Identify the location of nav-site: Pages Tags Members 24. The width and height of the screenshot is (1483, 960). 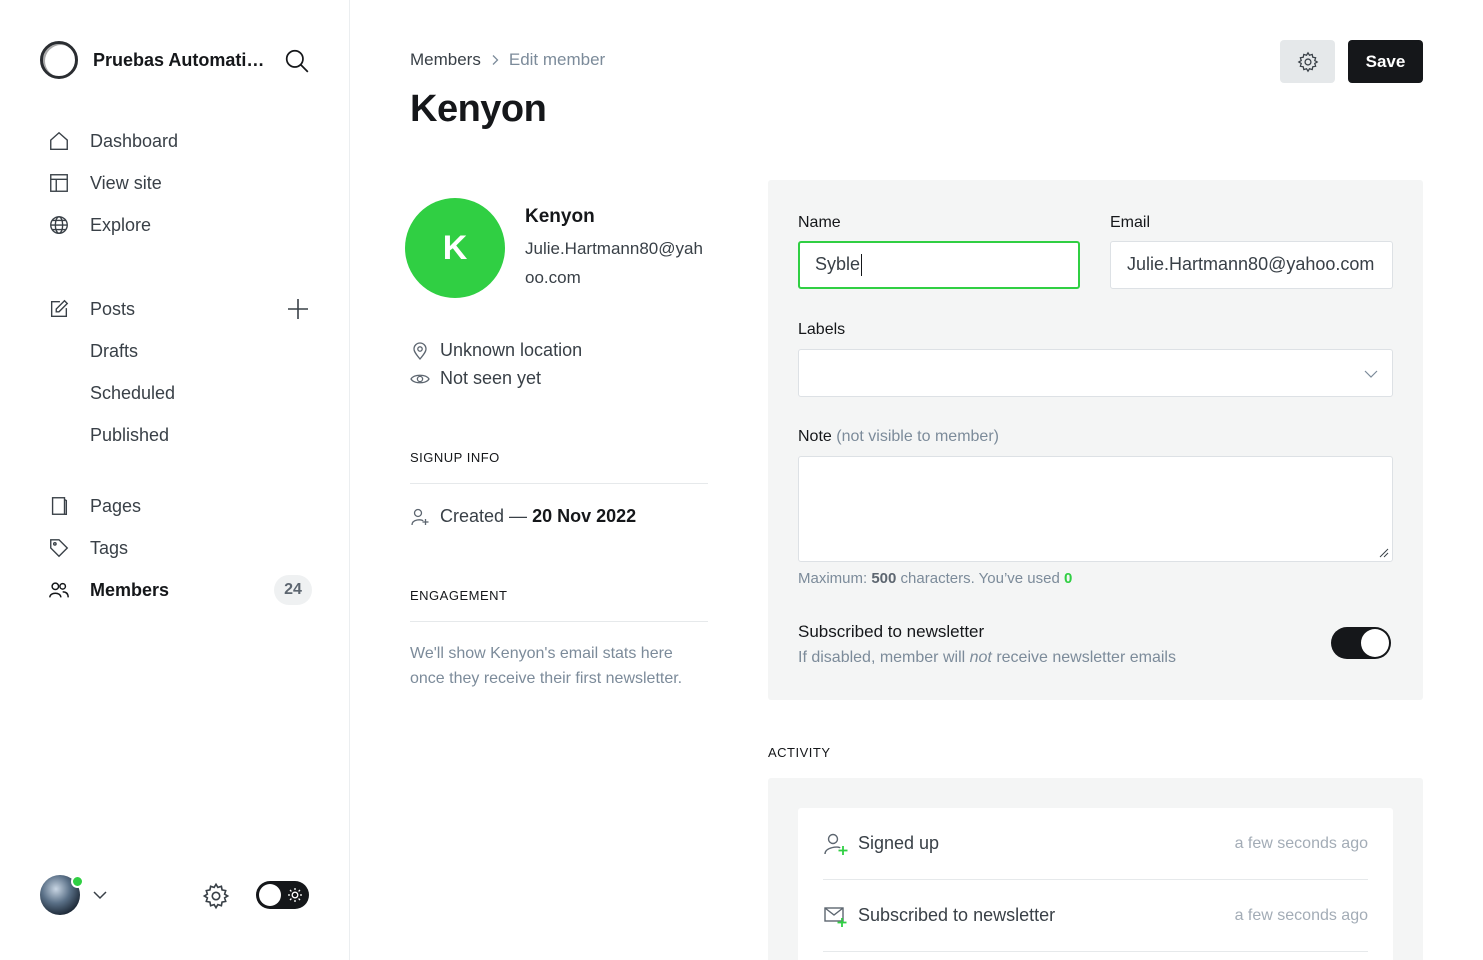
(176, 548).